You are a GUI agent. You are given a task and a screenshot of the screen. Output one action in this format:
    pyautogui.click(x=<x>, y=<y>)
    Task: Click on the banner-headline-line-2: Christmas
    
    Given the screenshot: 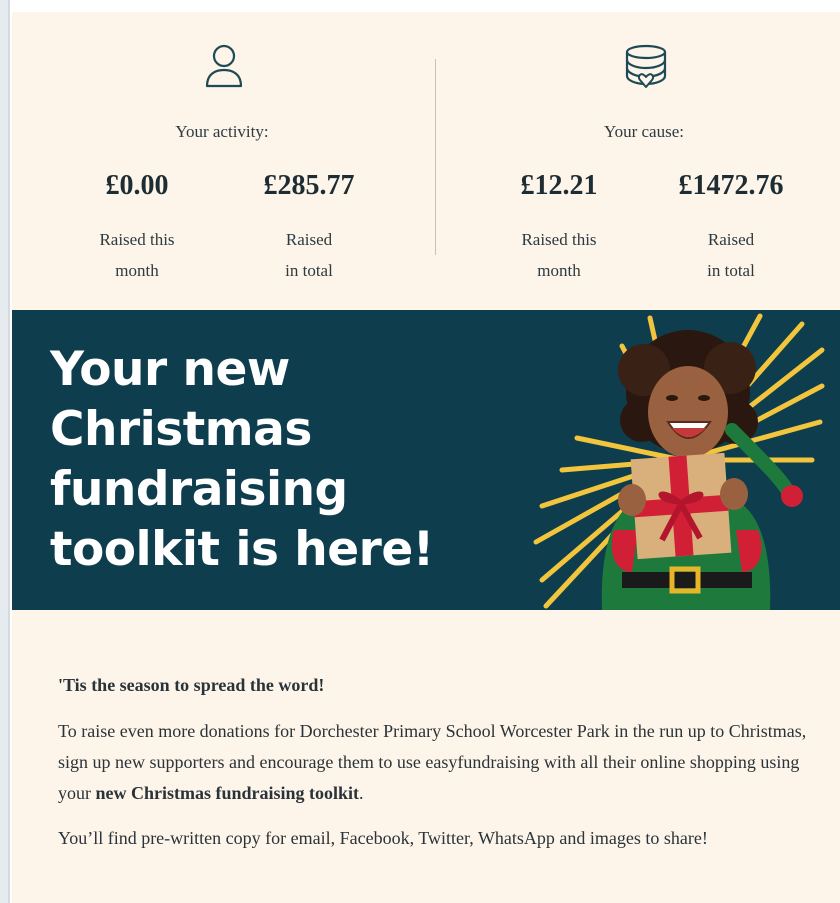 What is the action you would take?
    pyautogui.click(x=181, y=429)
    